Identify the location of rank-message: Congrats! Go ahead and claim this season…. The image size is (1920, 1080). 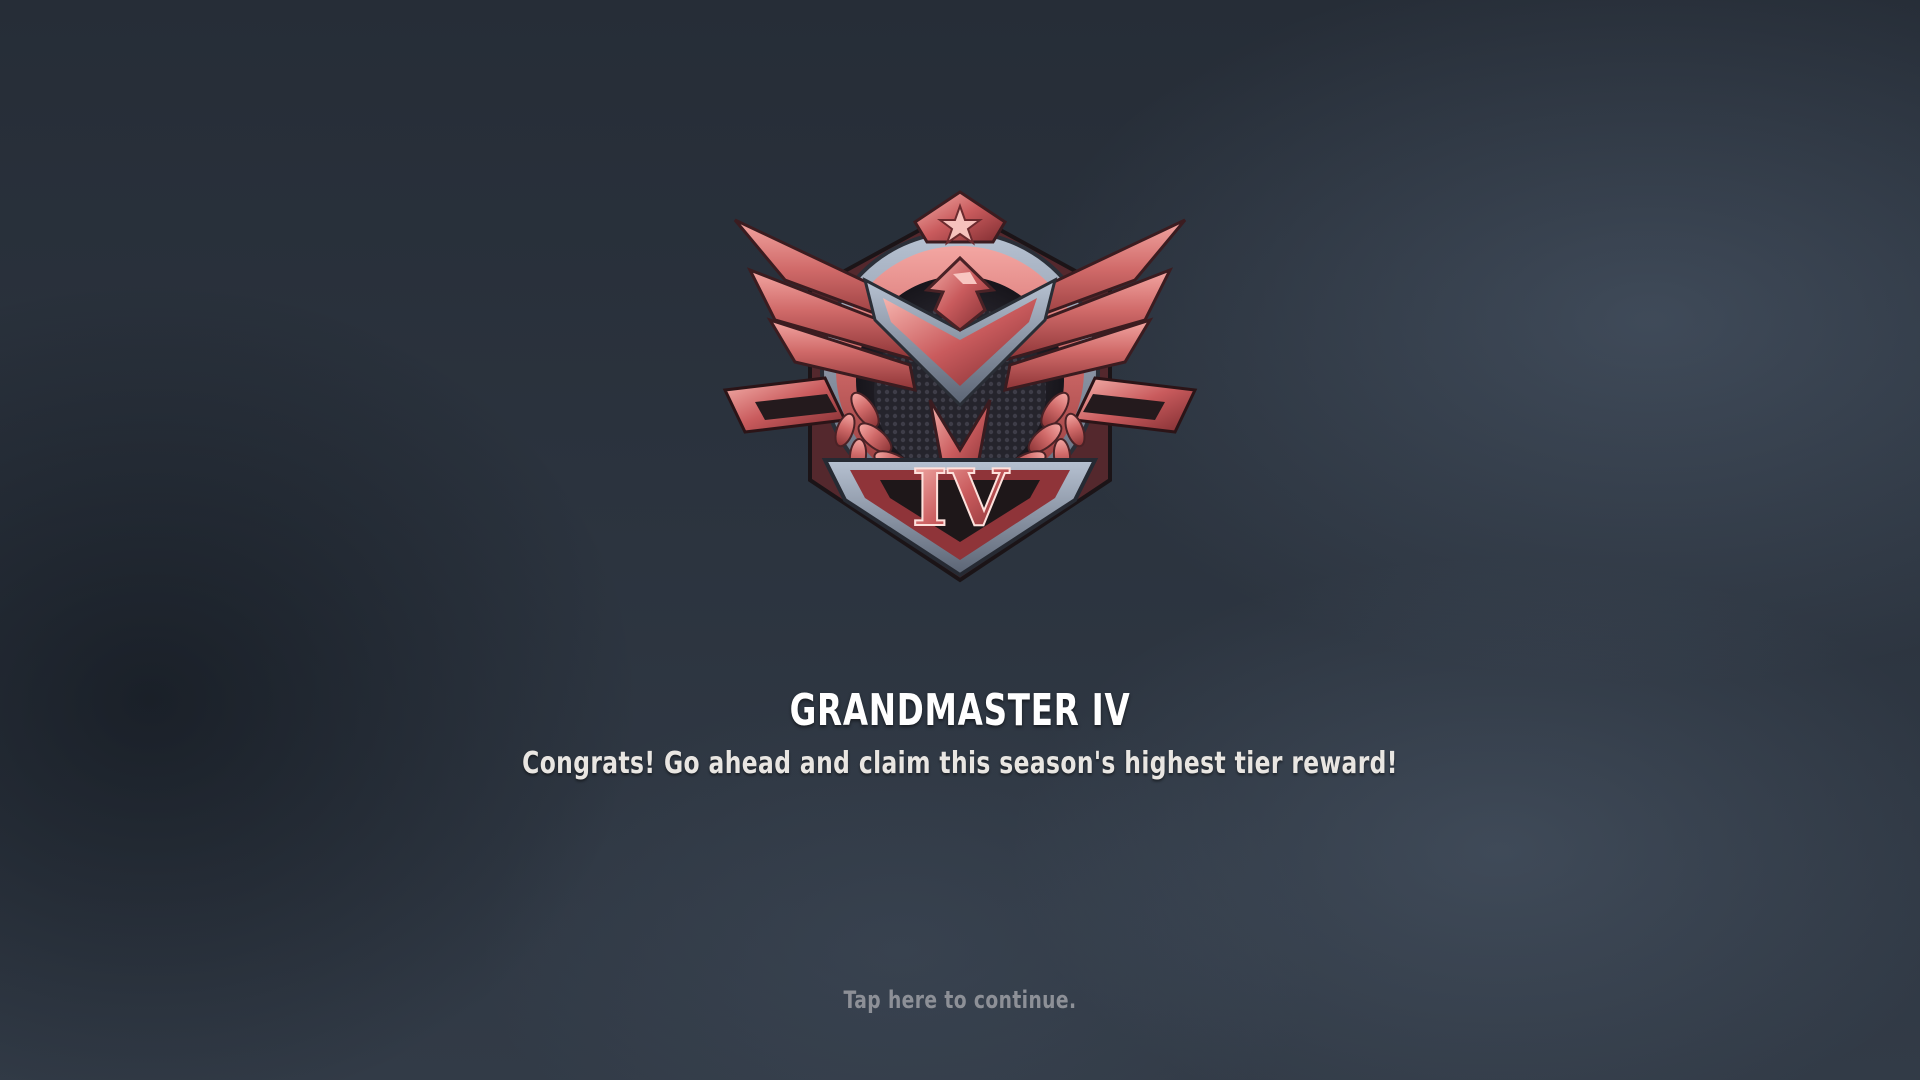
(960, 763).